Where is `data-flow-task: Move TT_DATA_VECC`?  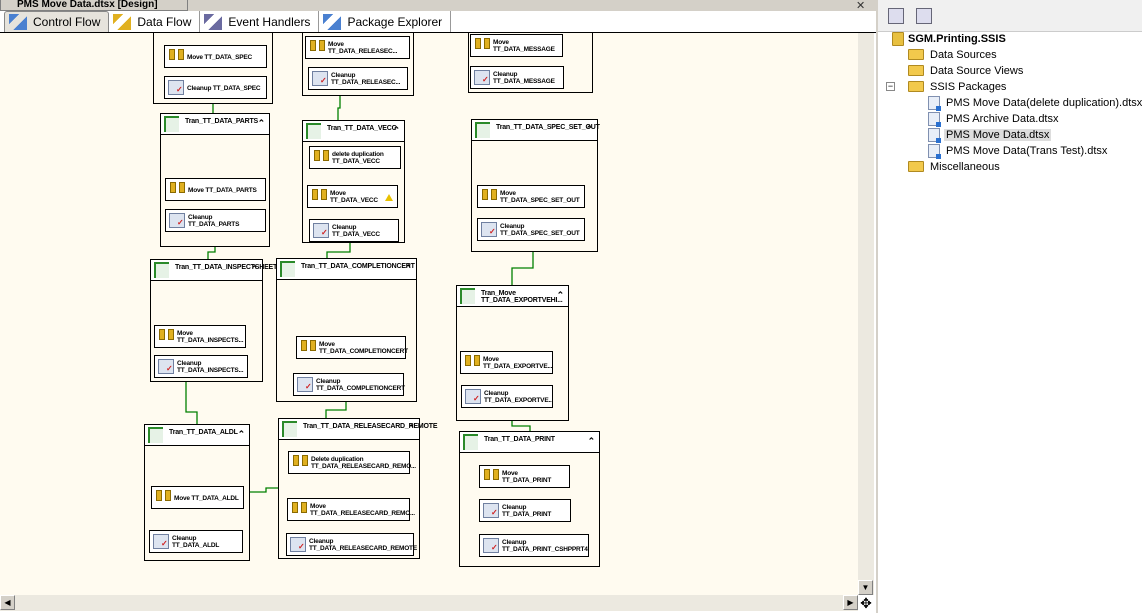 data-flow-task: Move TT_DATA_VECC is located at coordinates (352, 196).